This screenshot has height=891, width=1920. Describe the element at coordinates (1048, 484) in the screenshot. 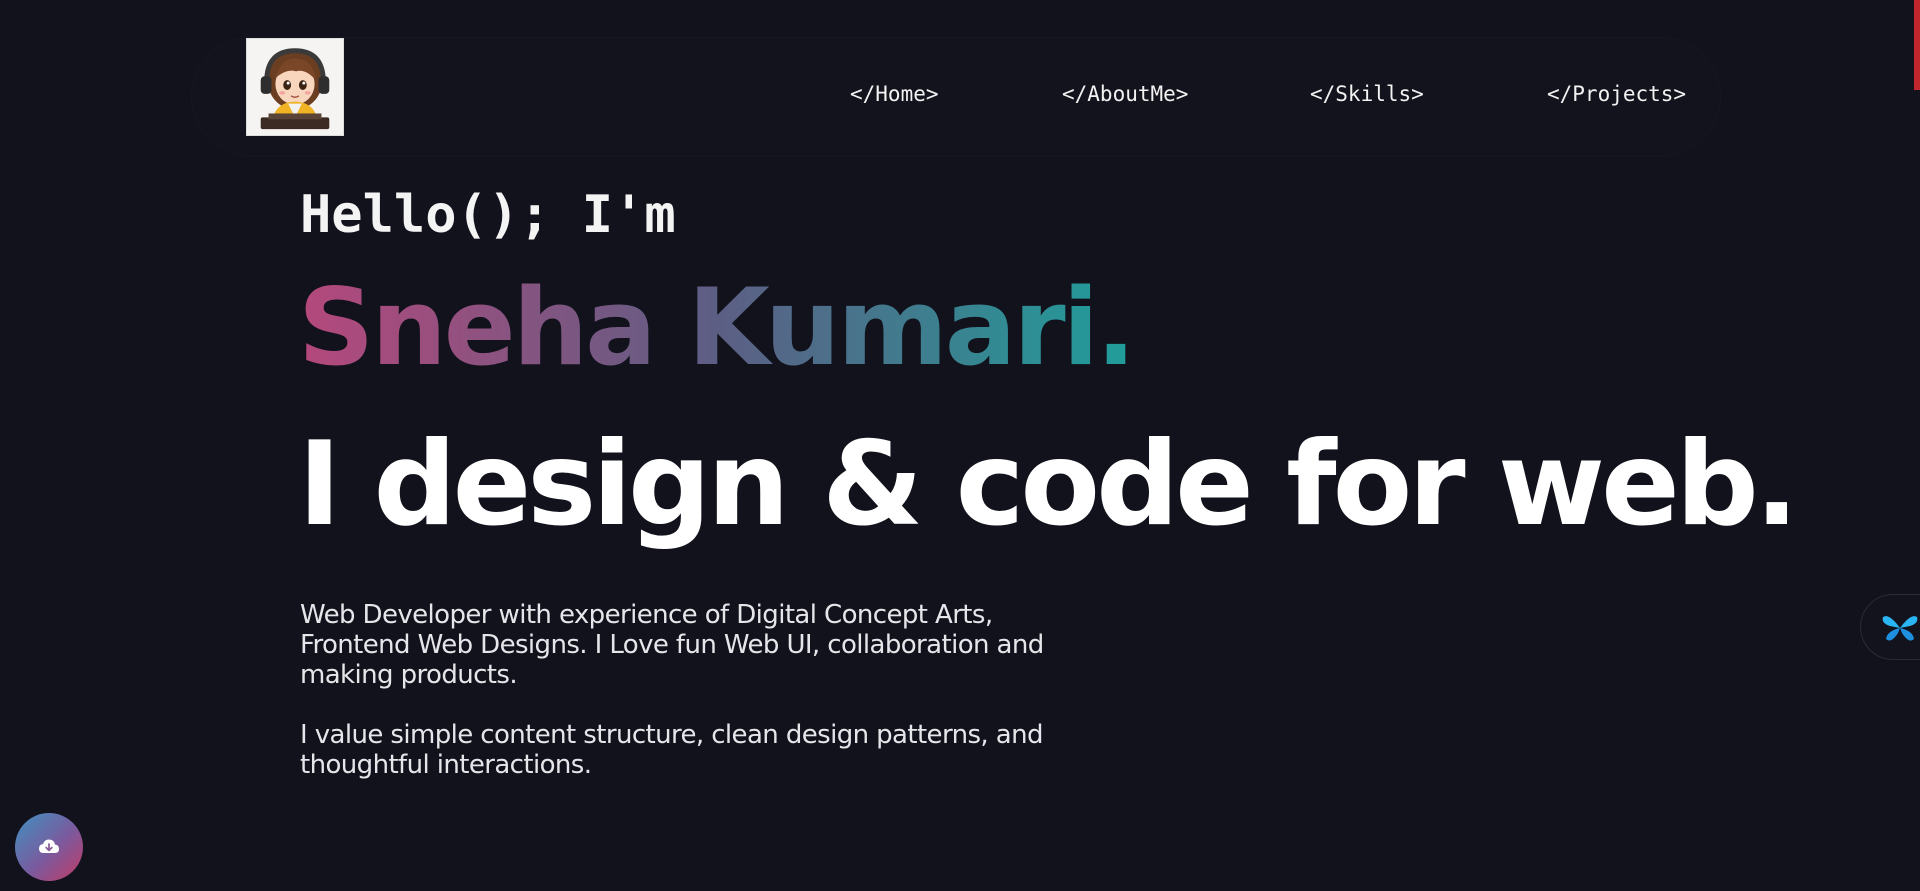

I see `hero-tagline: I design & code for web.` at that location.